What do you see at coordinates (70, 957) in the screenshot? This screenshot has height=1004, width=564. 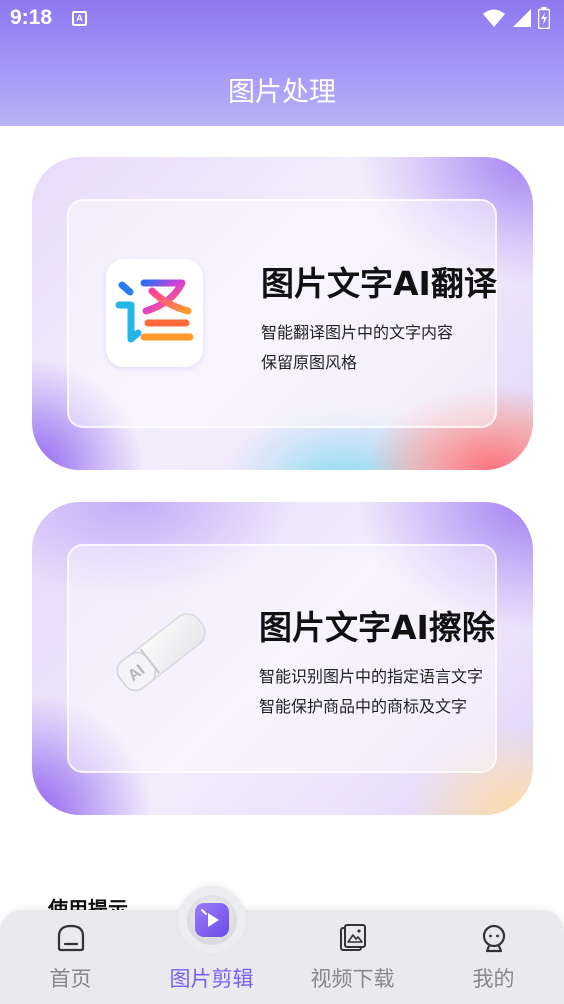 I see `tab-home: 首页` at bounding box center [70, 957].